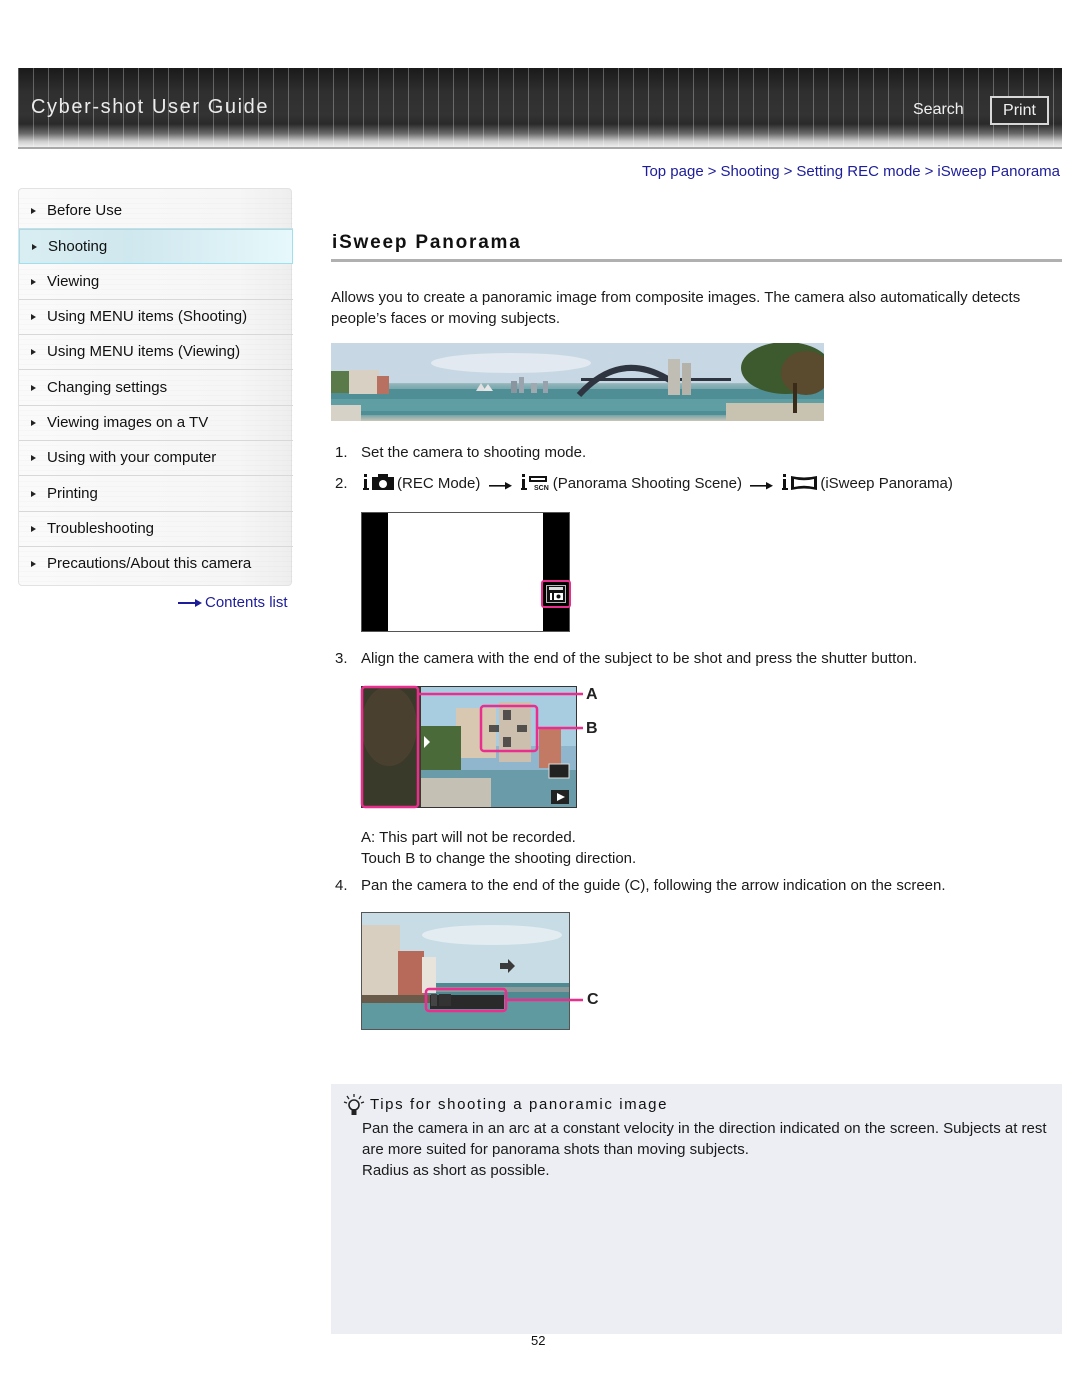  Describe the element at coordinates (246, 602) in the screenshot. I see `contents-list-label: Contents list` at that location.